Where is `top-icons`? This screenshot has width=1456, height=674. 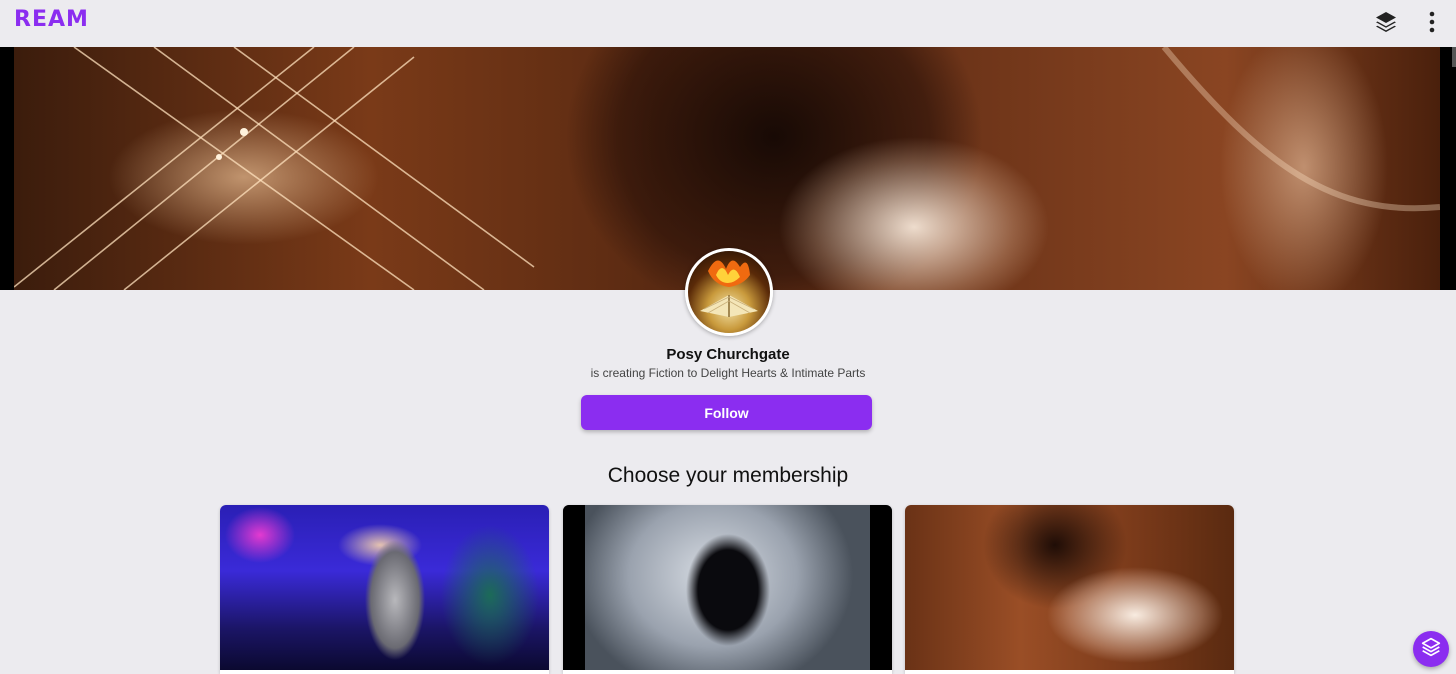 top-icons is located at coordinates (1409, 22).